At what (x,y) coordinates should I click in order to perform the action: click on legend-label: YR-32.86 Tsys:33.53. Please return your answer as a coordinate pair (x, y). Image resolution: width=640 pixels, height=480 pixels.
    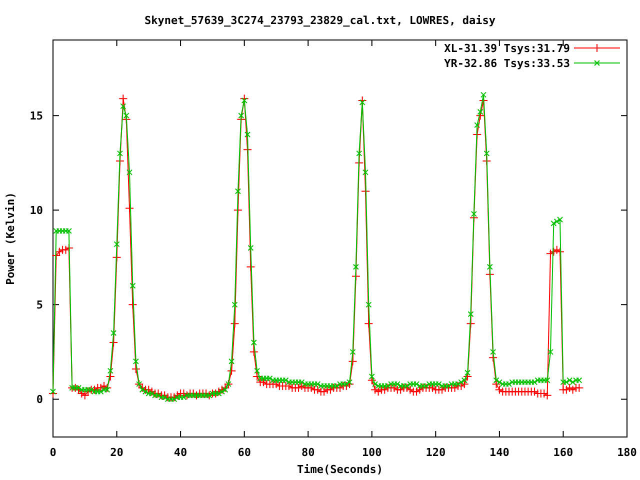
    Looking at the image, I should click on (507, 63).